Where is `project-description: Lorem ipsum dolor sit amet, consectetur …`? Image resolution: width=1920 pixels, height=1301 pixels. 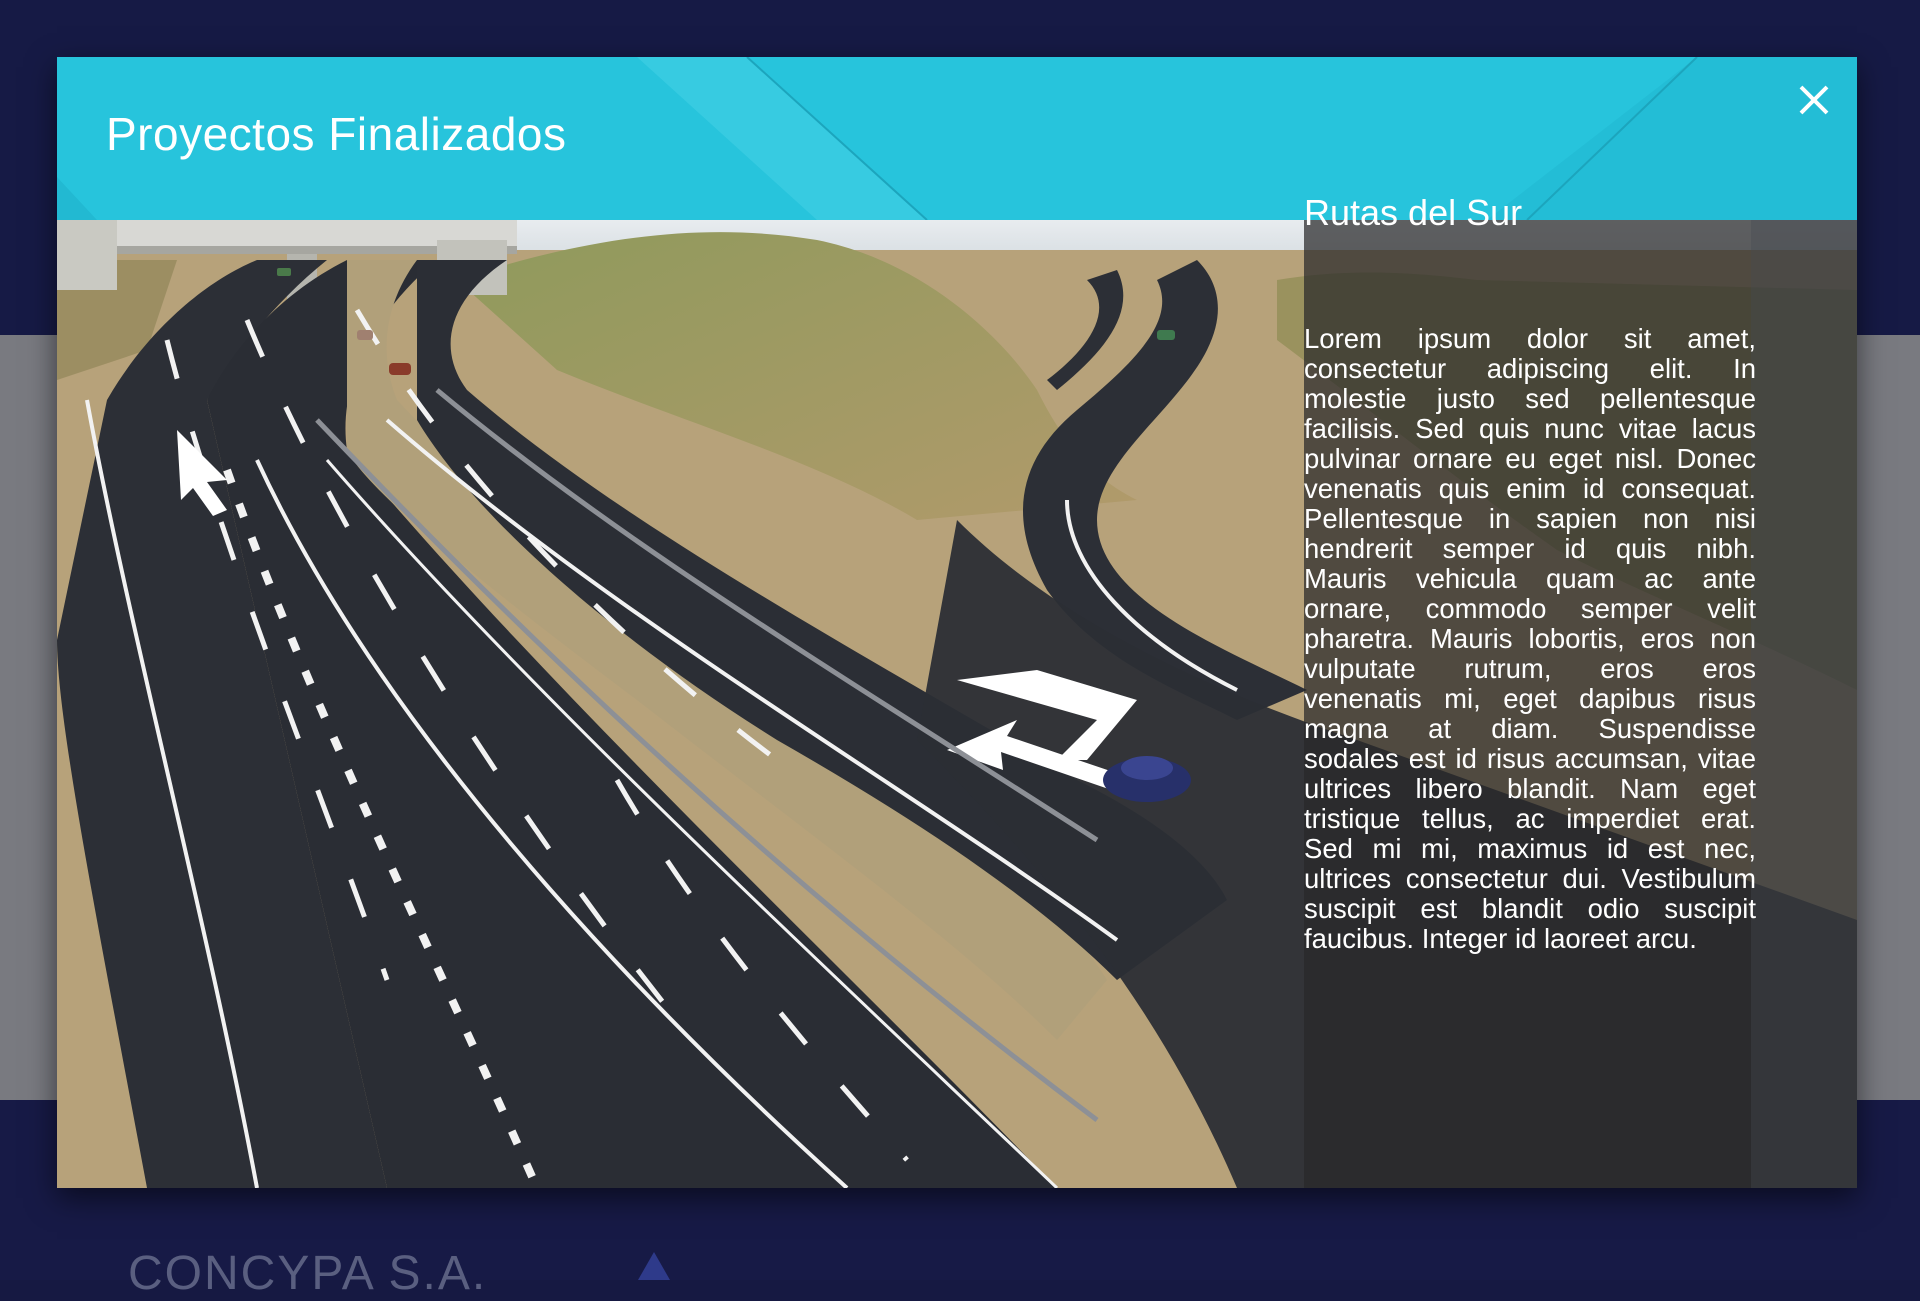
project-description: Lorem ipsum dolor sit amet, consectetur … is located at coordinates (1530, 638).